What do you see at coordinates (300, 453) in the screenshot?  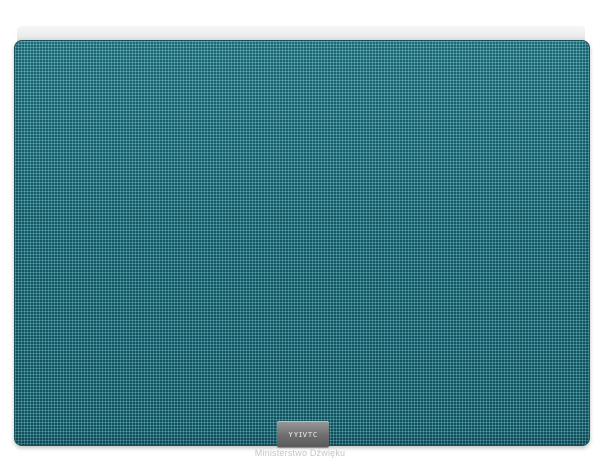 I see `watermark: Ministerstwo Dźwięku` at bounding box center [300, 453].